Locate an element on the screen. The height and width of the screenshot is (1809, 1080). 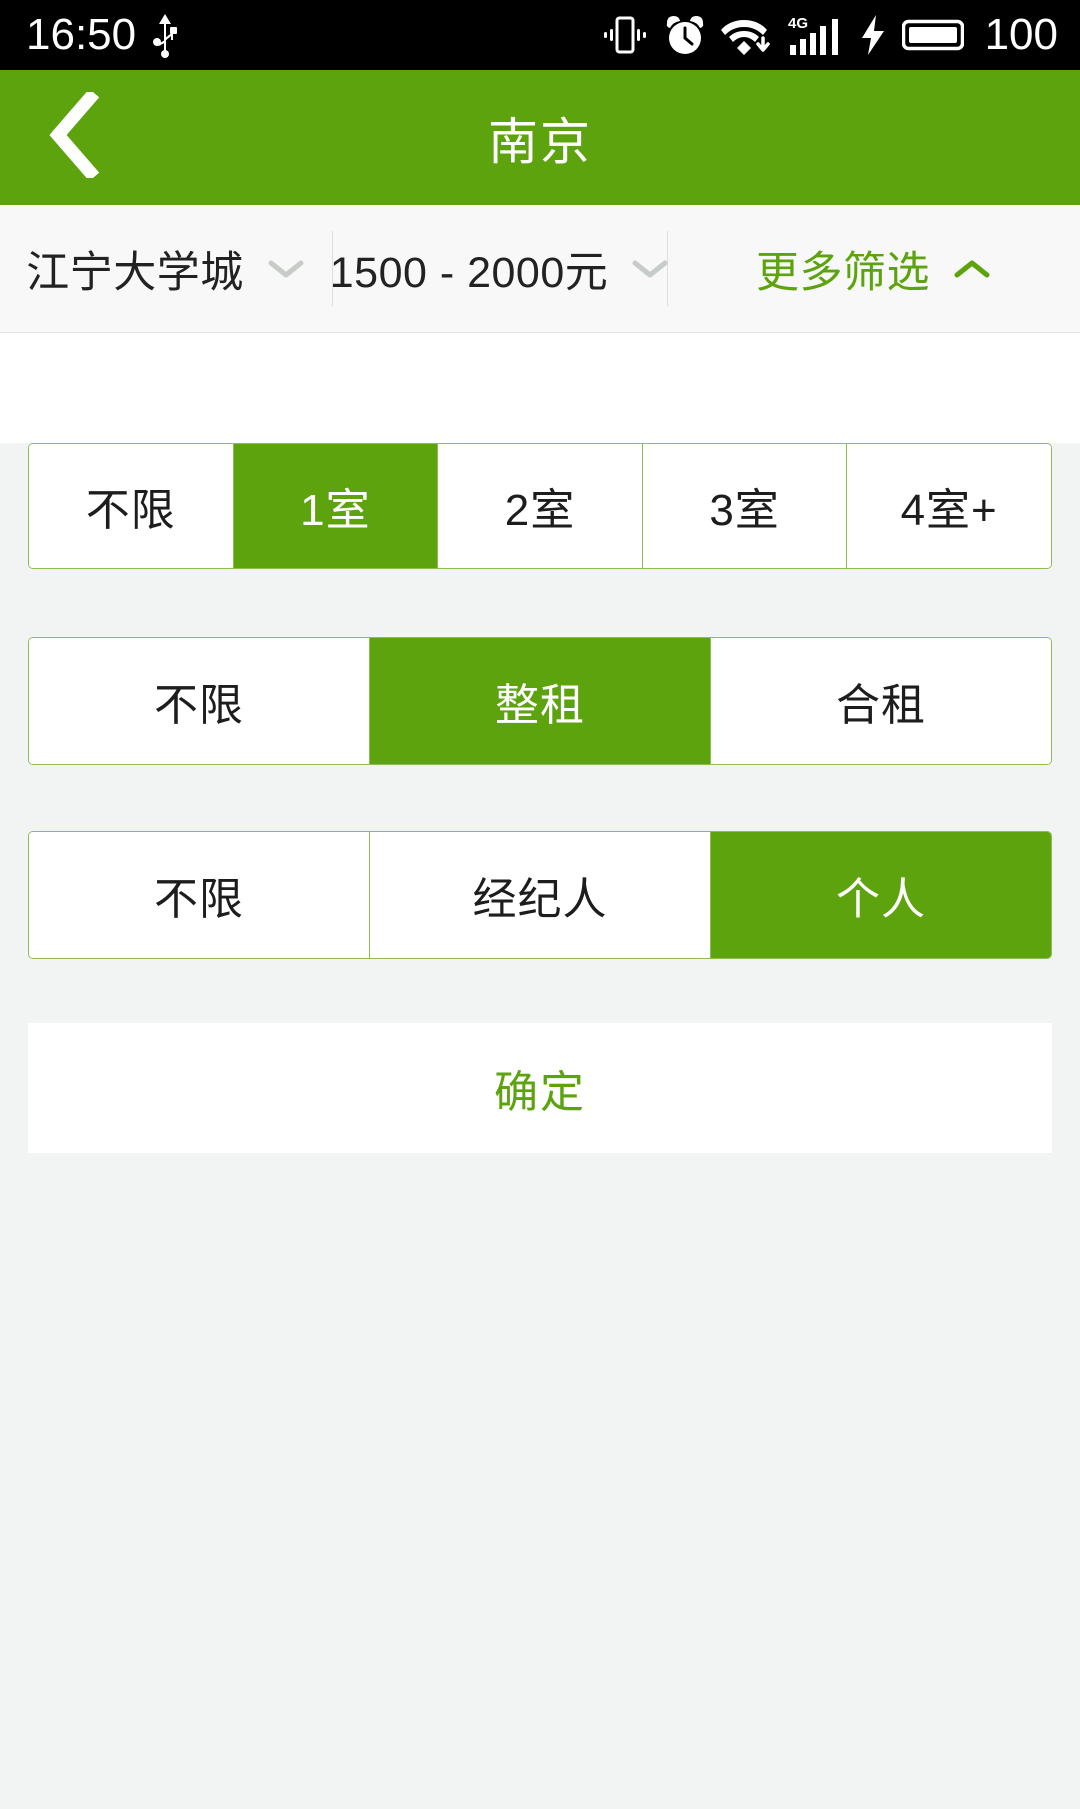
app-header: 南京 is located at coordinates (540, 137).